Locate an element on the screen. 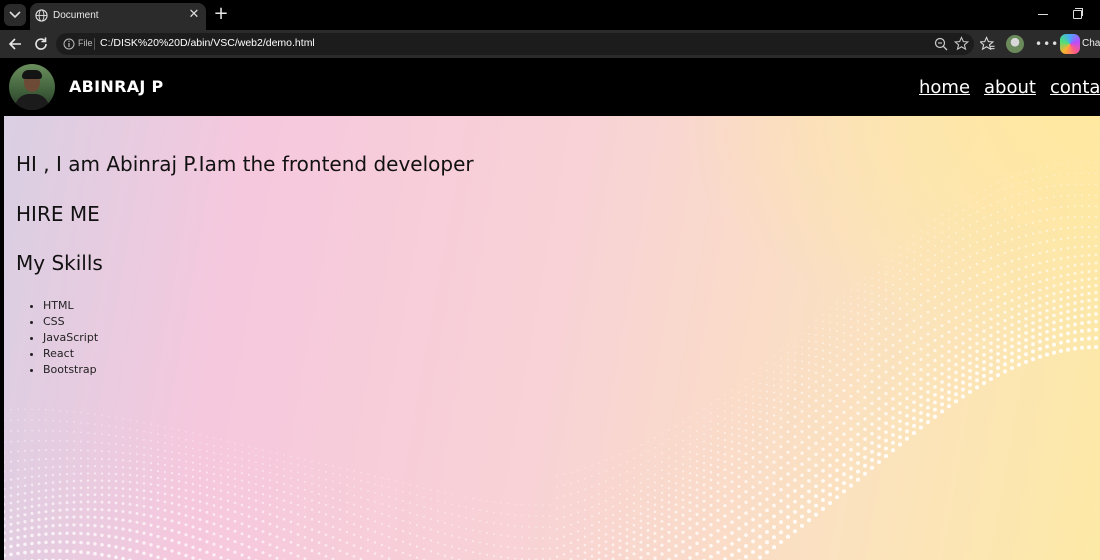  skill-item: JavaScript is located at coordinates (70, 338).